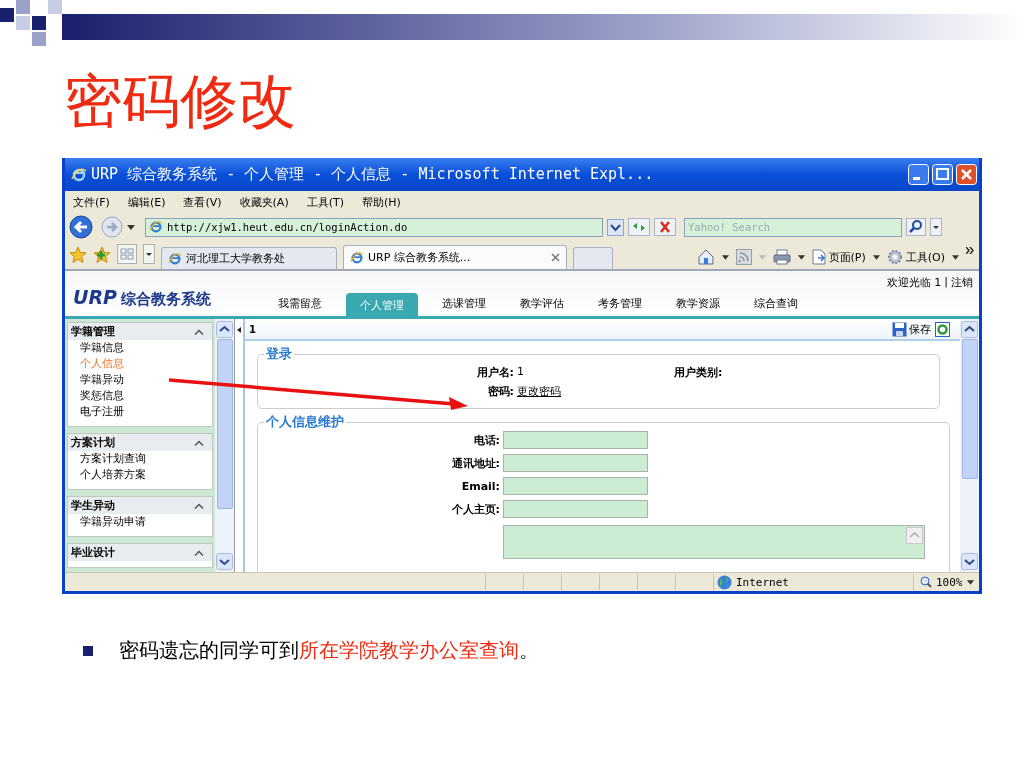 The image size is (1024, 768). Describe the element at coordinates (966, 174) in the screenshot. I see `close-button` at that location.